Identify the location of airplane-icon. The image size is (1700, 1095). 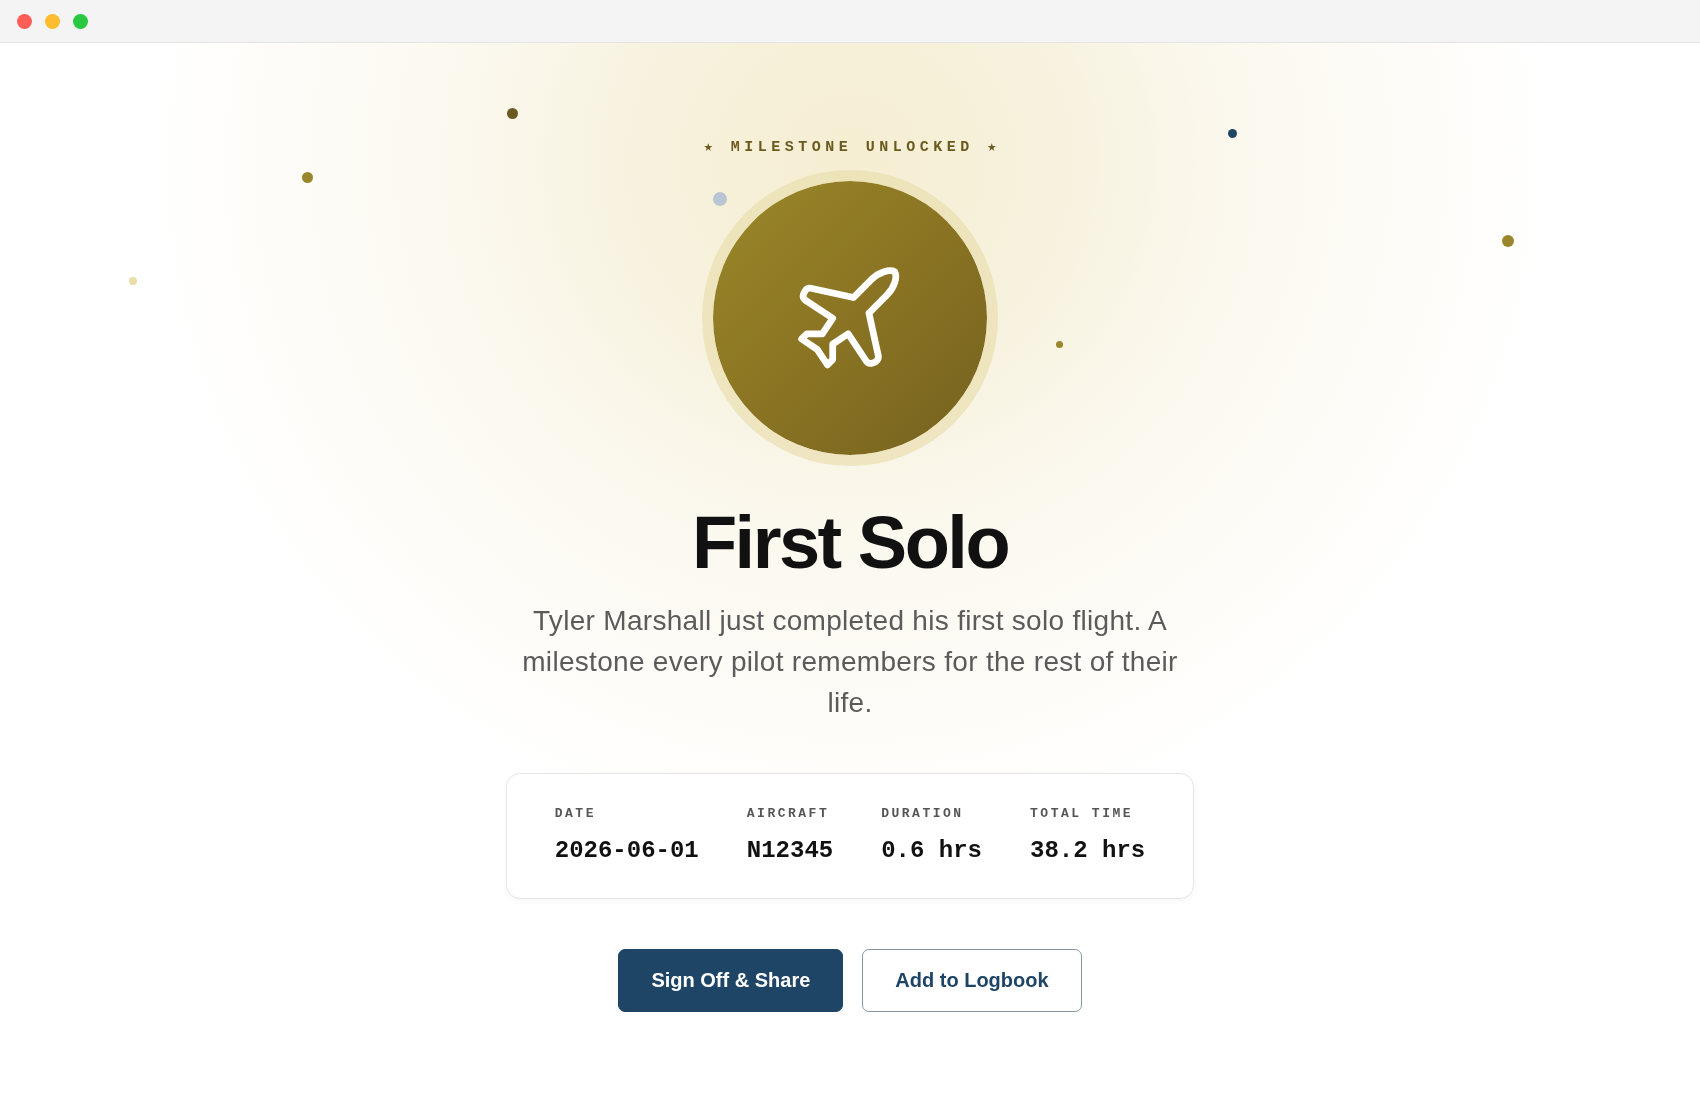
(849, 318).